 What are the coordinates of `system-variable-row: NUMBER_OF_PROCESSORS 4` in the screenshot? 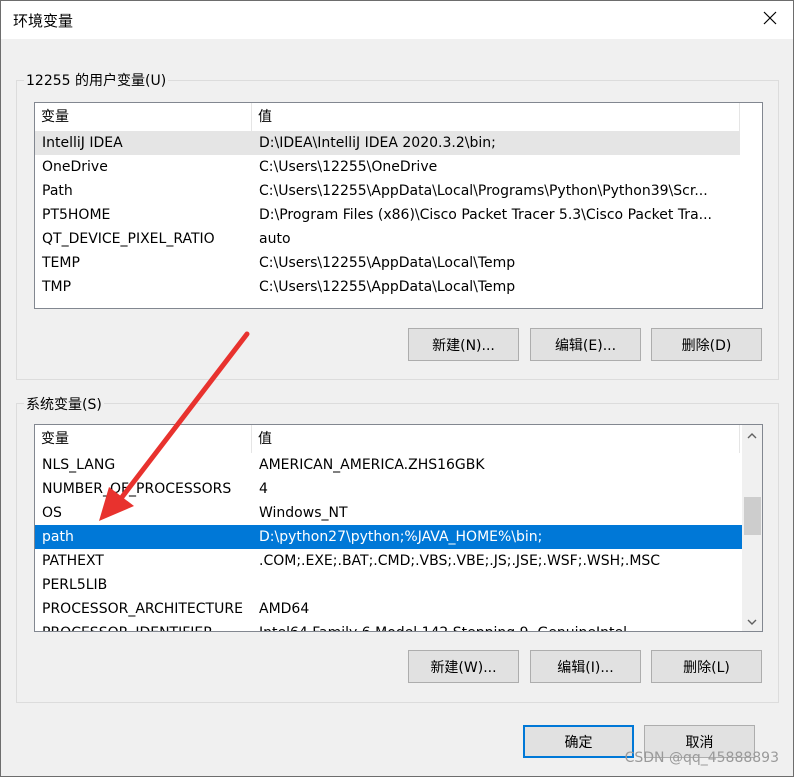 It's located at (388, 489).